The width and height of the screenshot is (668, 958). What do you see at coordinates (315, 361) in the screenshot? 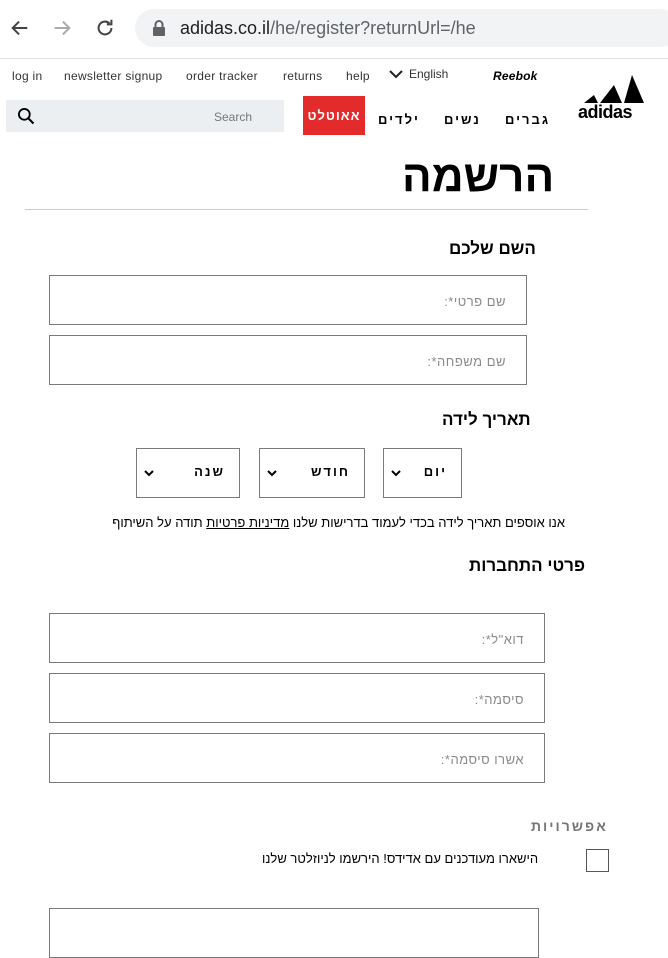
I see `last-name-input` at bounding box center [315, 361].